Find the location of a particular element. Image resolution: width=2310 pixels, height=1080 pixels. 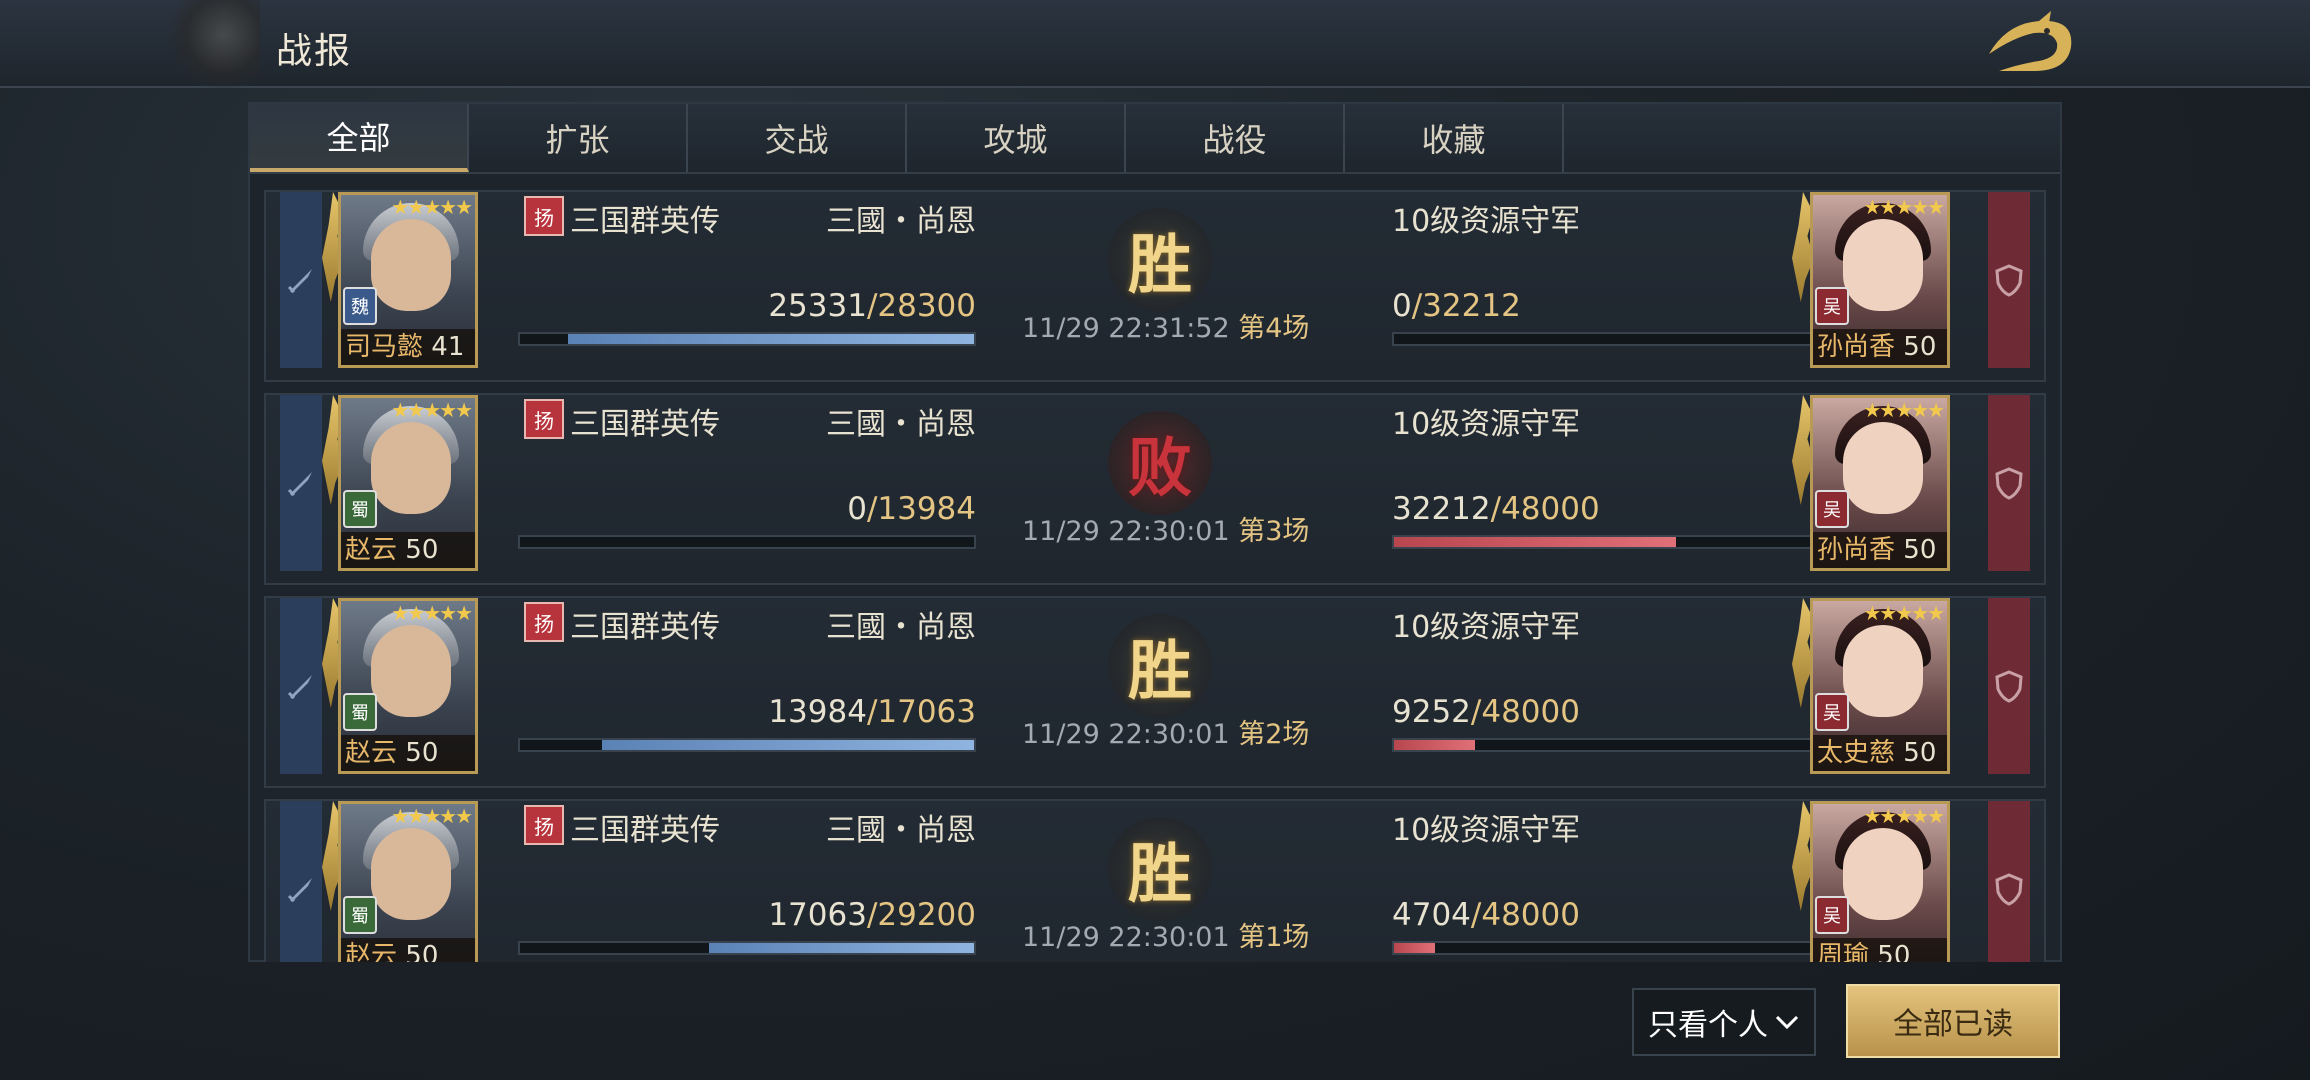

tab-battle: 交战 is located at coordinates (797, 138).